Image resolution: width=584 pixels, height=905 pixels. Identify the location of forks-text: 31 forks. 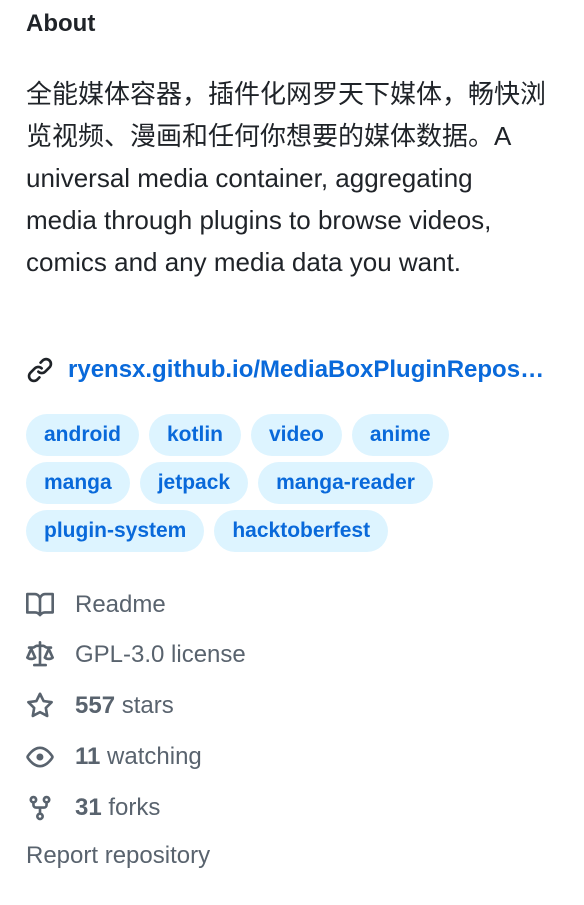
(117, 808).